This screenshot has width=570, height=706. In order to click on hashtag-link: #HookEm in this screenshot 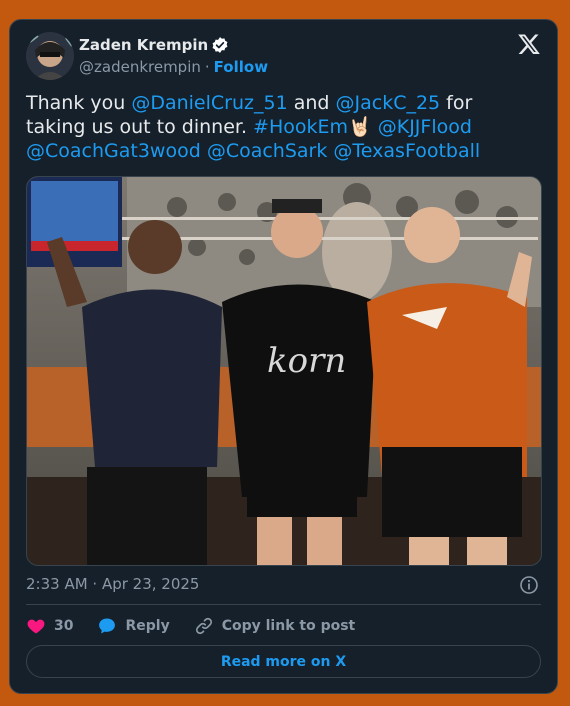, I will do `click(300, 127)`.